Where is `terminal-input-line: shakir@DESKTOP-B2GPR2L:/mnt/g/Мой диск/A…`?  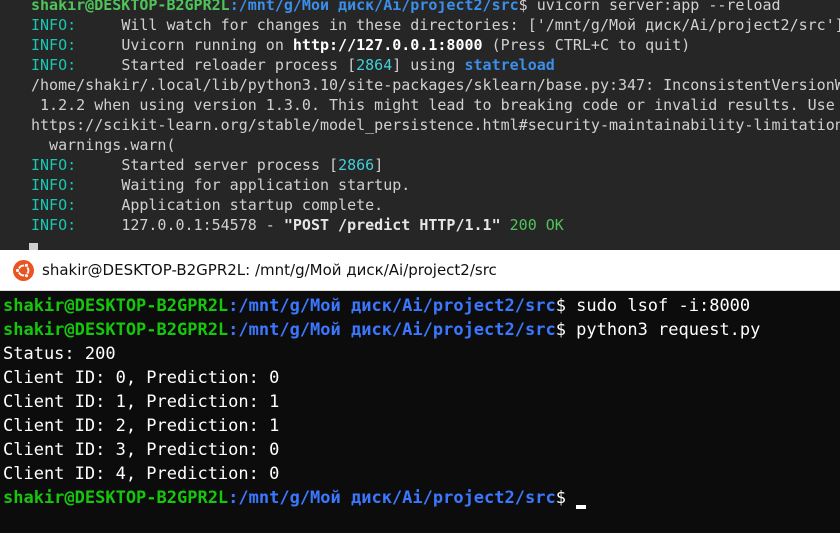 terminal-input-line: shakir@DESKTOP-B2GPR2L:/mnt/g/Мой диск/A… is located at coordinates (294, 498).